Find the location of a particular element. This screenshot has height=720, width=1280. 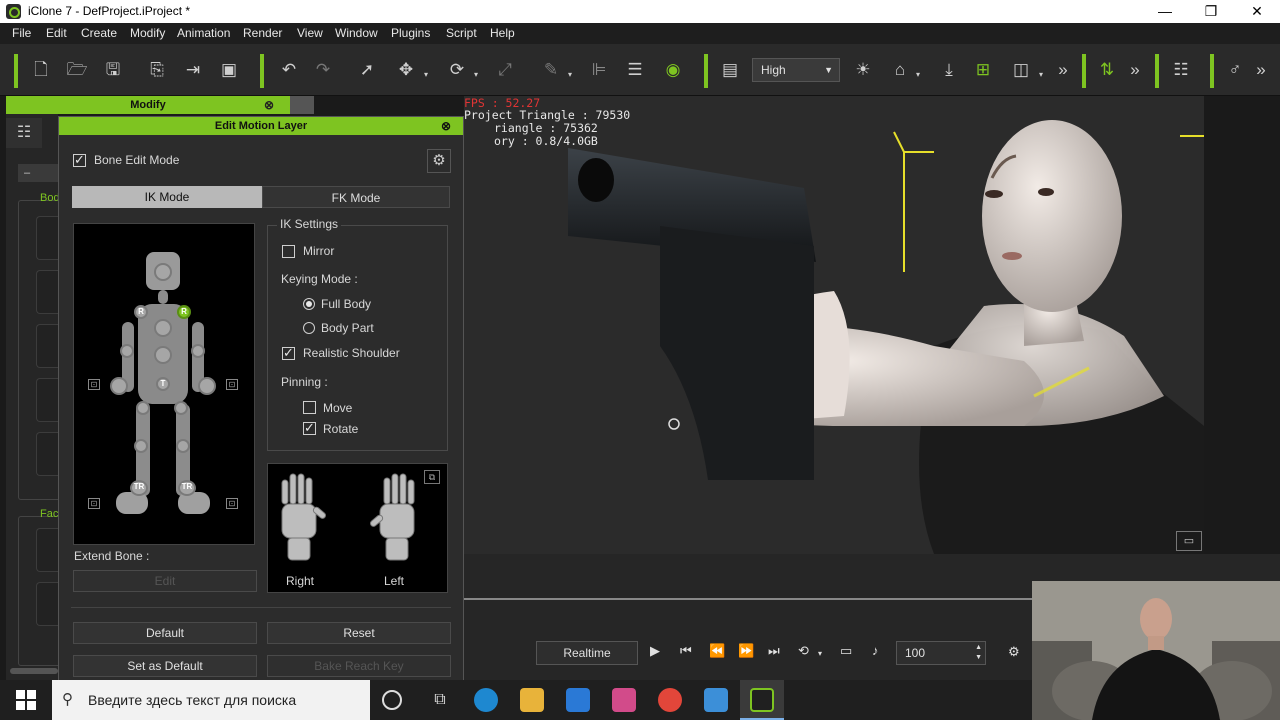

sliders-settings-icon: ☷ is located at coordinates (1181, 70).